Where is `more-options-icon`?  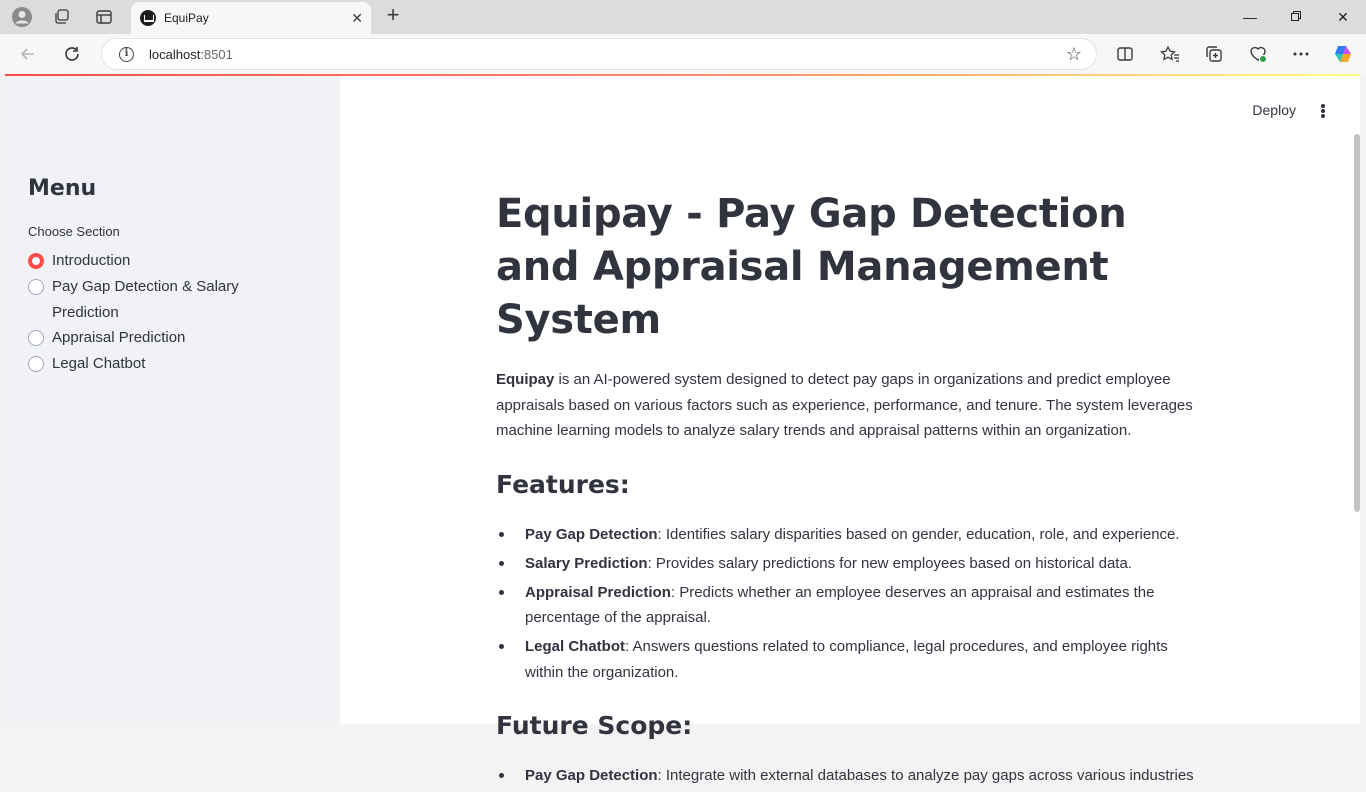
more-options-icon is located at coordinates (1301, 54).